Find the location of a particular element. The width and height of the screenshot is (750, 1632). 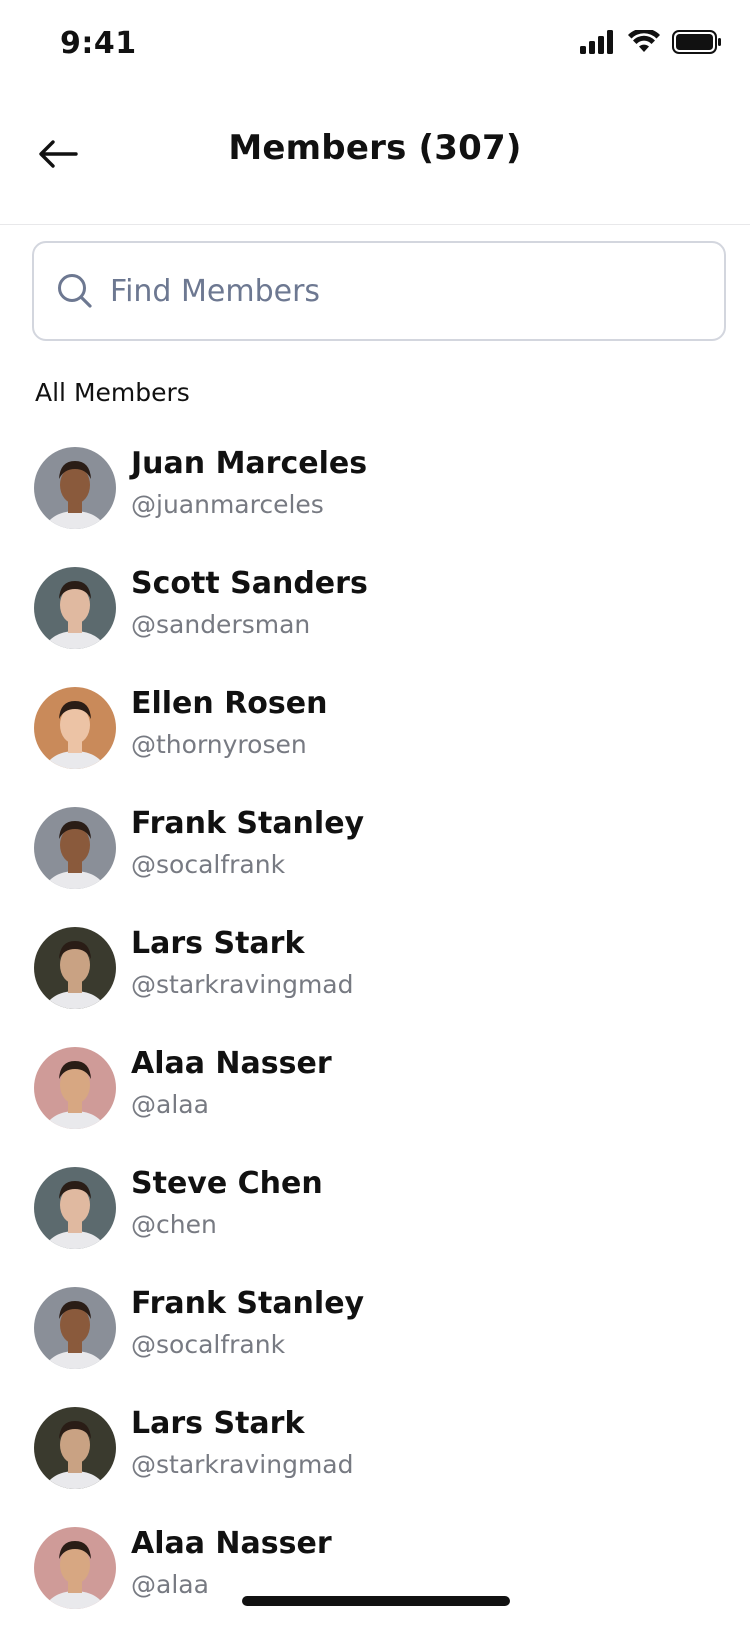

wifi-icon is located at coordinates (644, 41).